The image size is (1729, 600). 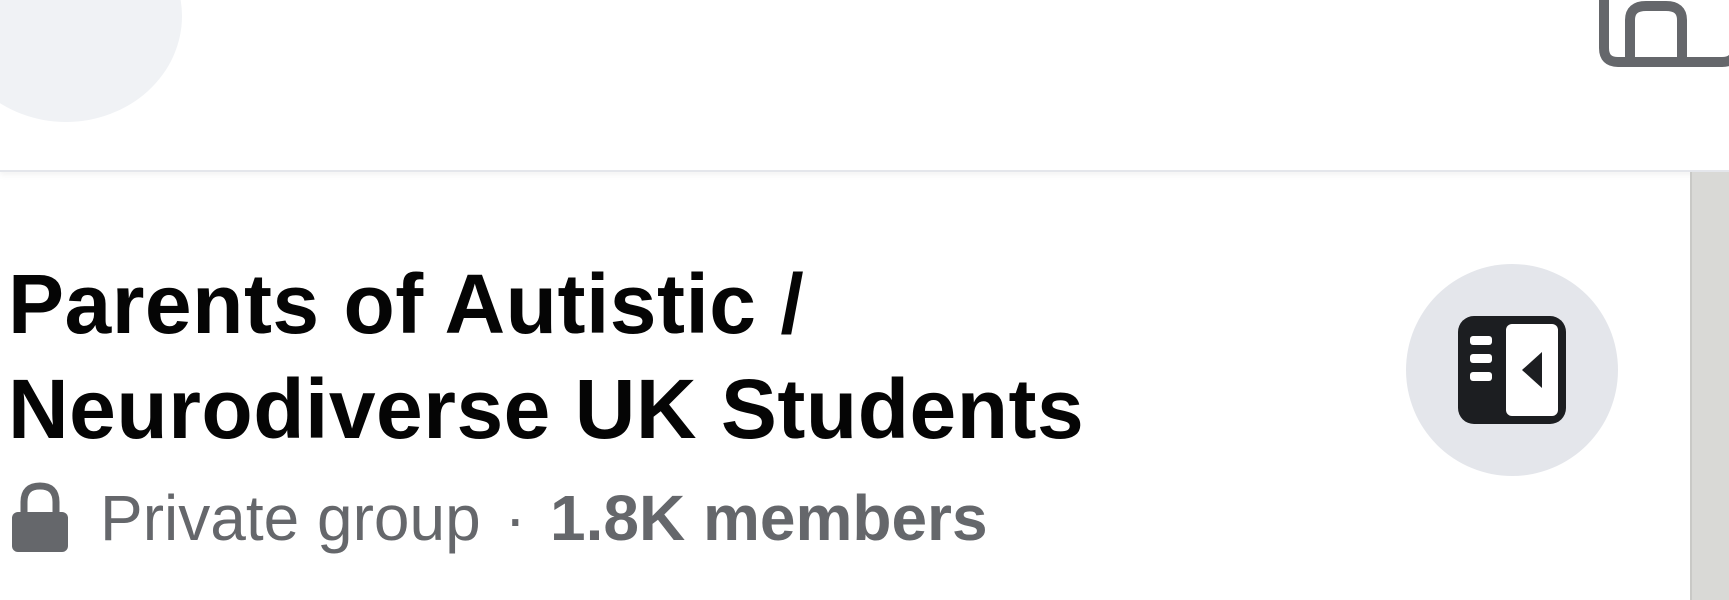 I want to click on home-icon, so click(x=1664, y=33).